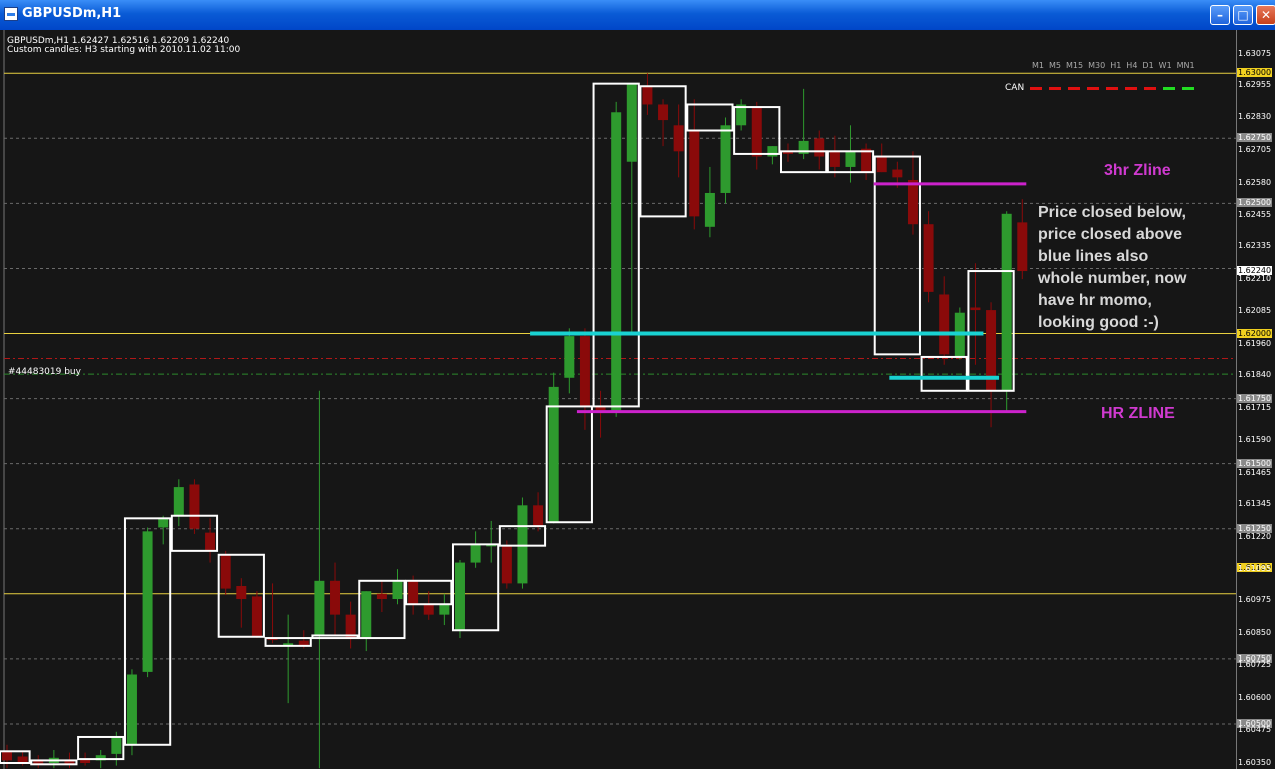 This screenshot has width=1275, height=769. Describe the element at coordinates (1255, 762) in the screenshot. I see `price-tick-label: 1.60350` at that location.